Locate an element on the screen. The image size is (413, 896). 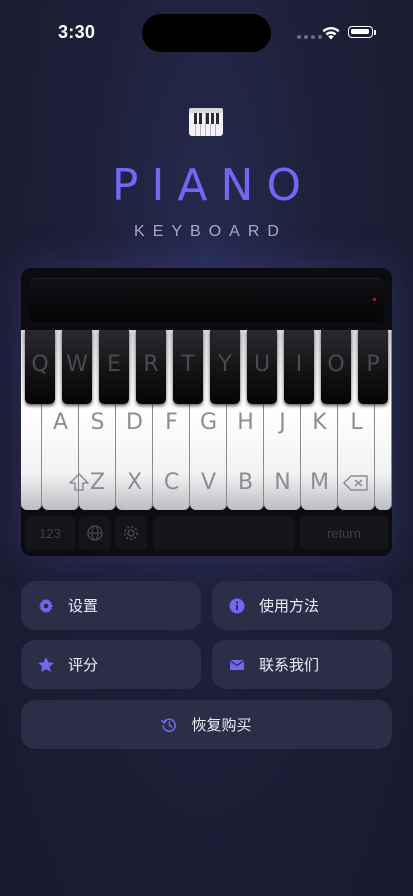
key-label: X is located at coordinates (134, 482).